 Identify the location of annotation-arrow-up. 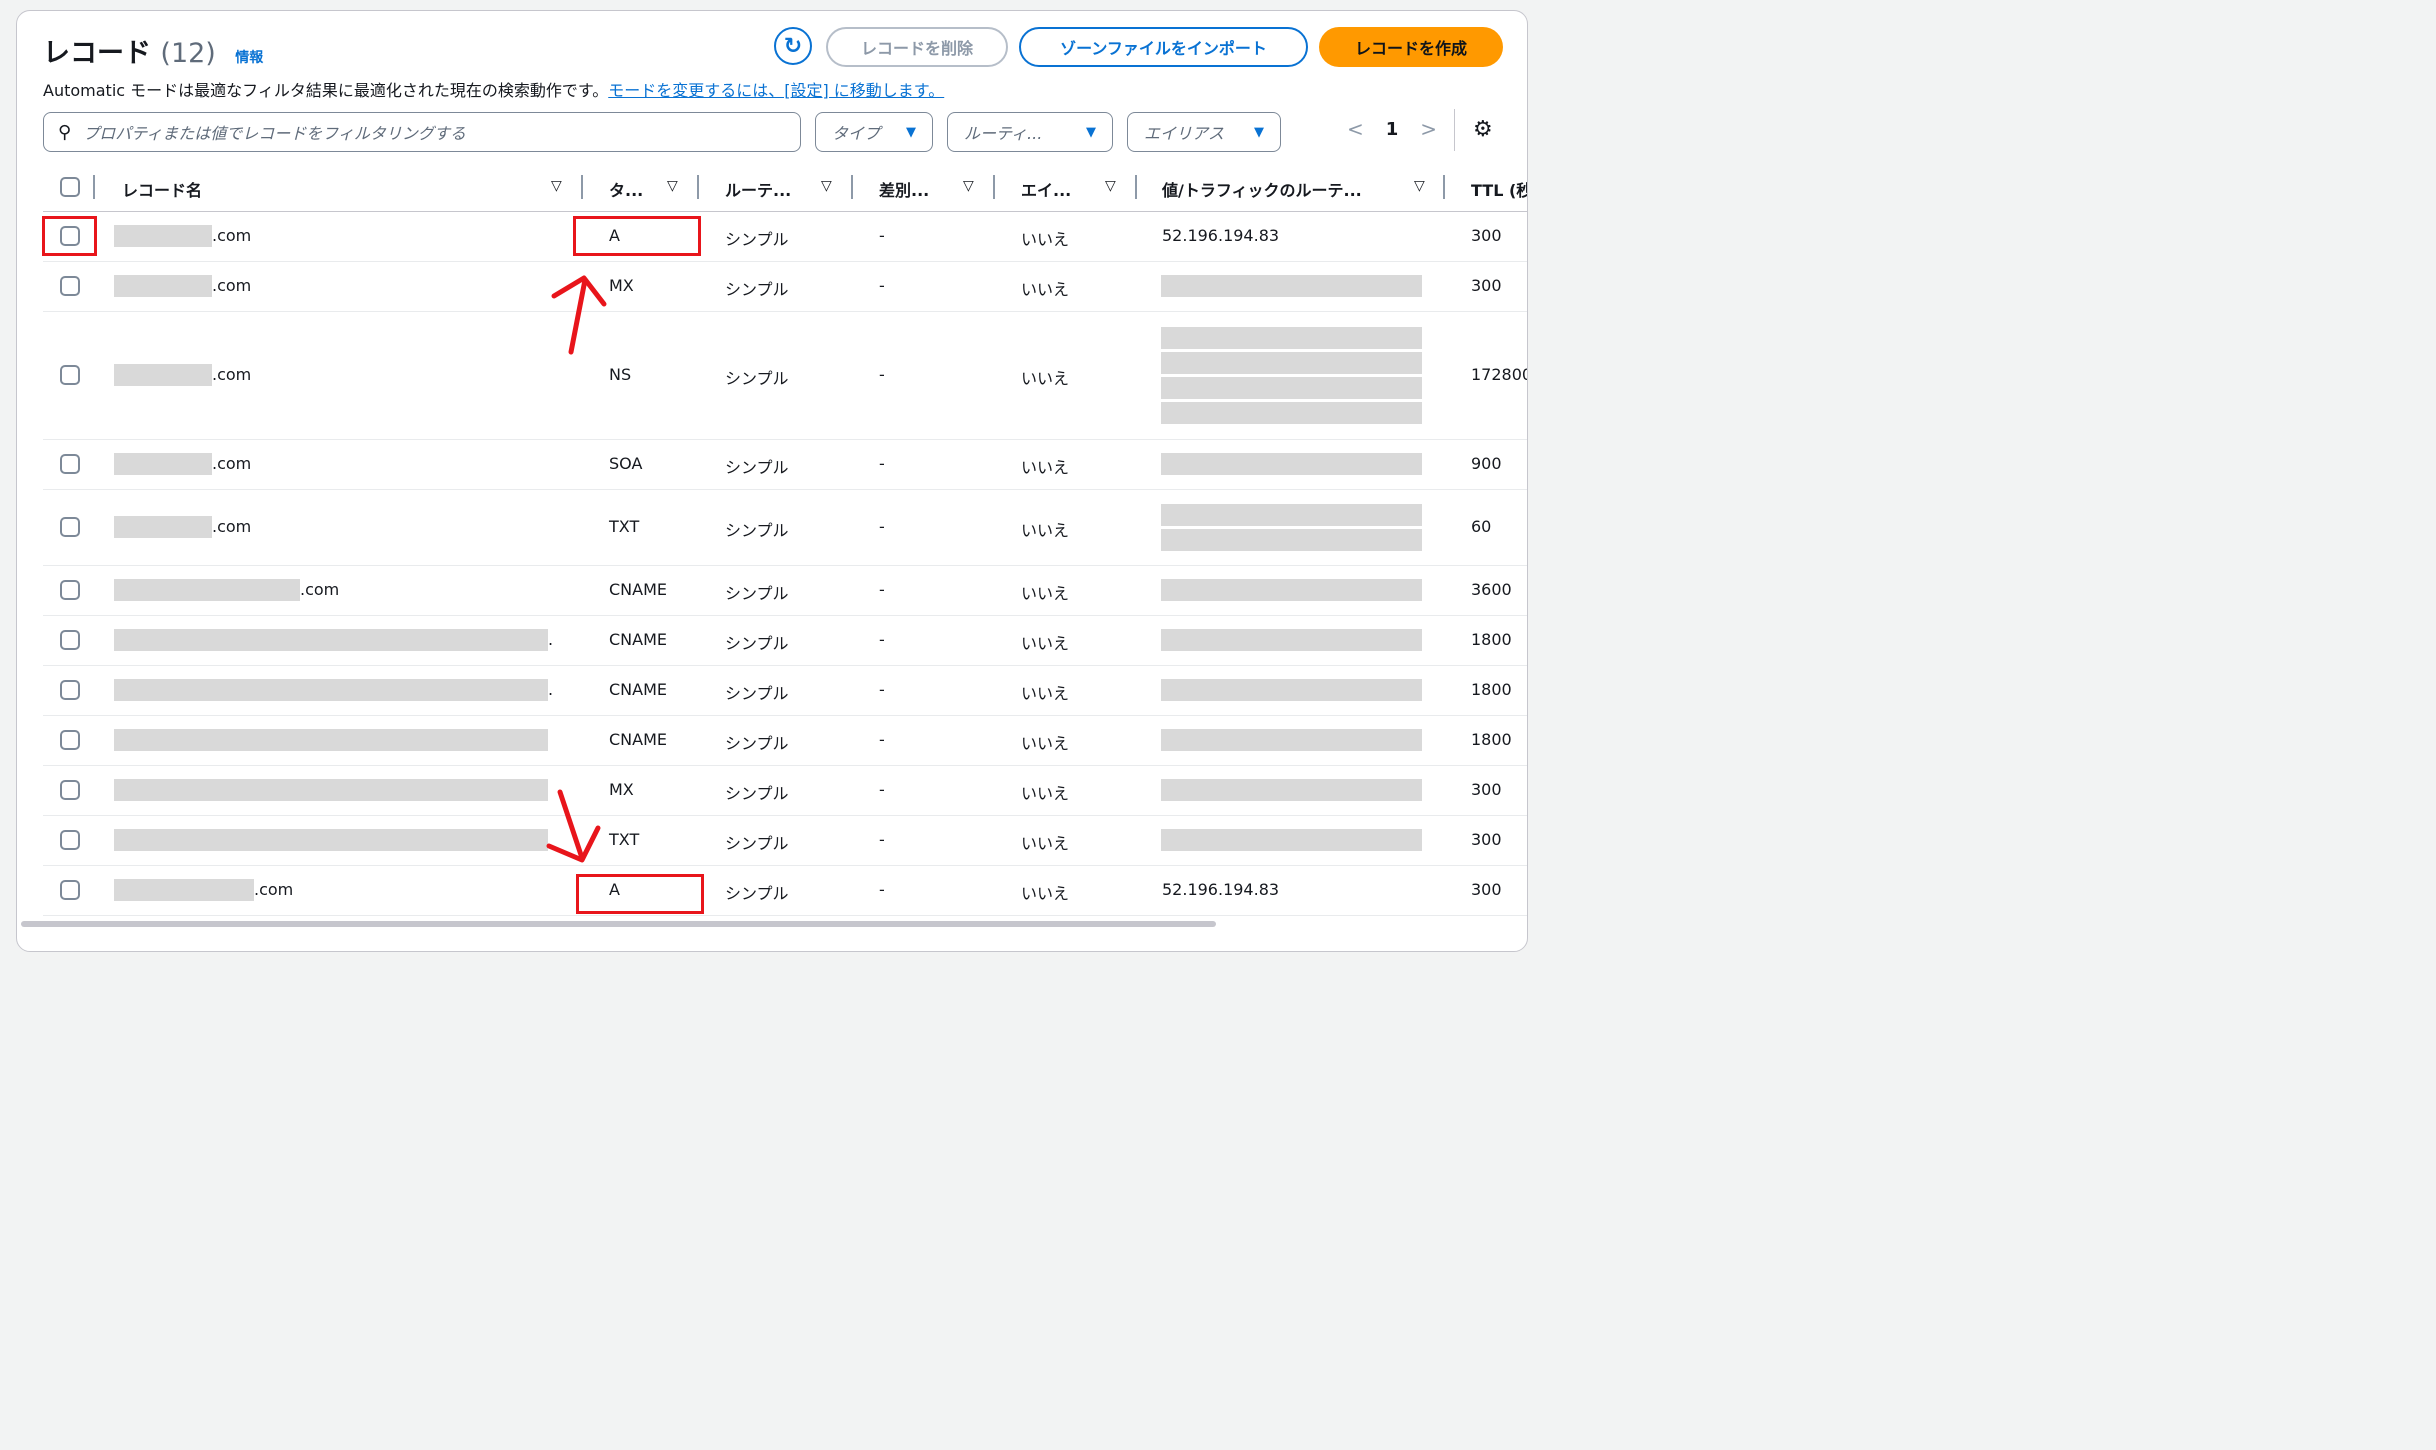
(578, 316).